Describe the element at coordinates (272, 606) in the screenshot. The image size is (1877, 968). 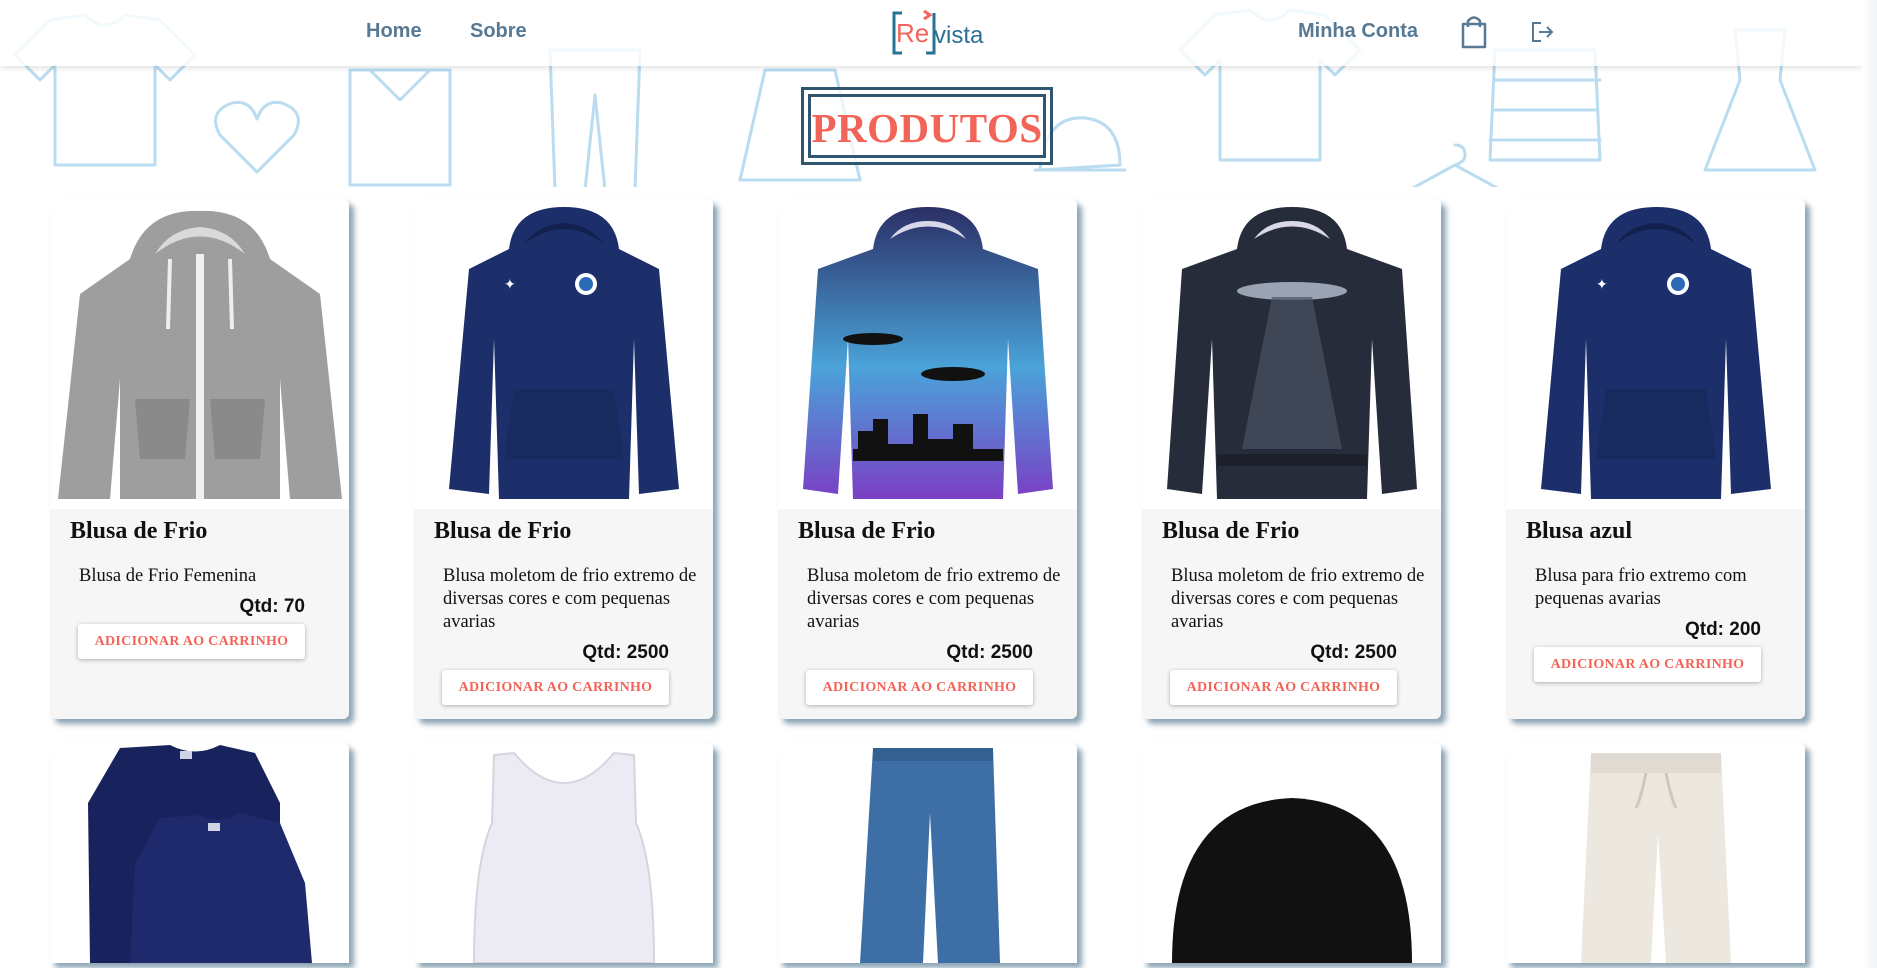
I see `product-quantity: Qtd: 70` at that location.